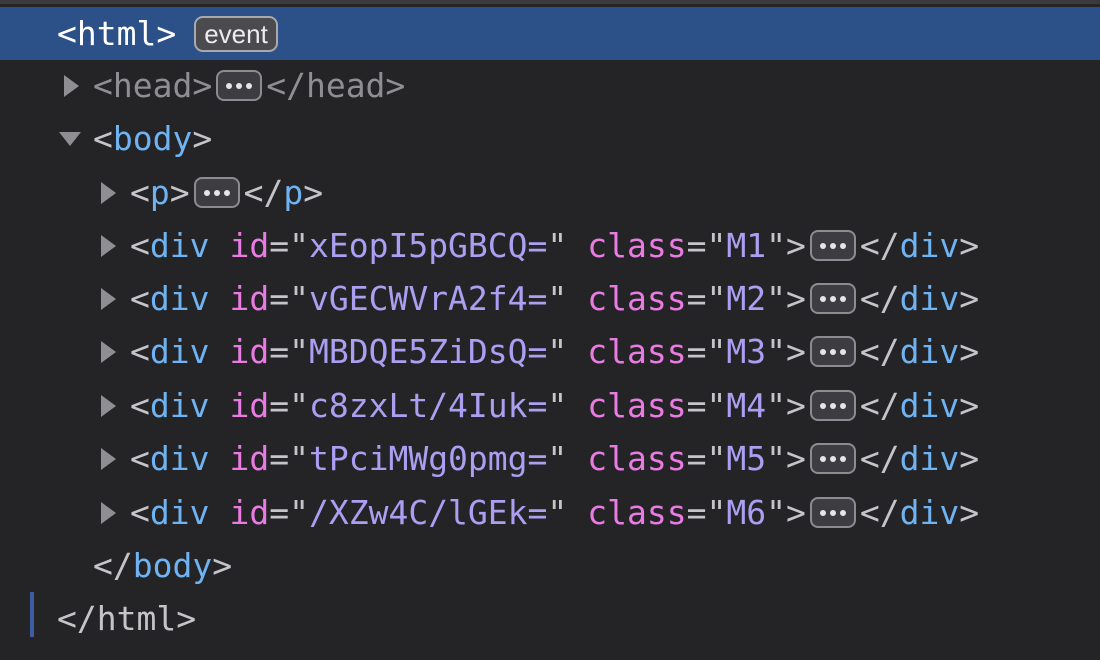 This screenshot has height=660, width=1100. Describe the element at coordinates (428, 512) in the screenshot. I see `id-attribute-value: /XZw4C/lGEk=` at that location.